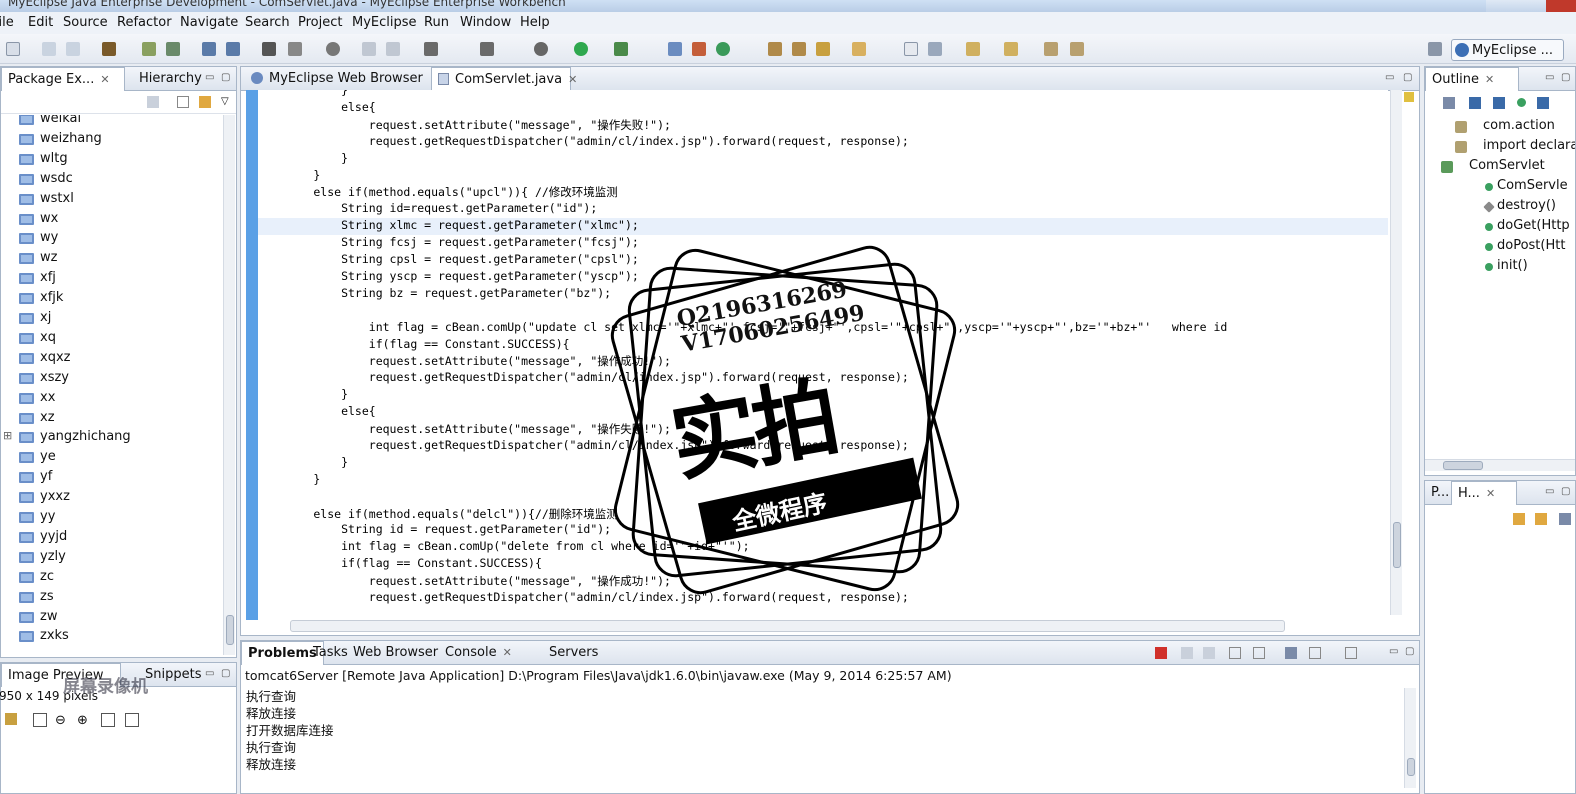 The height and width of the screenshot is (794, 1576). I want to click on collapse-all-icon, so click(183, 102).